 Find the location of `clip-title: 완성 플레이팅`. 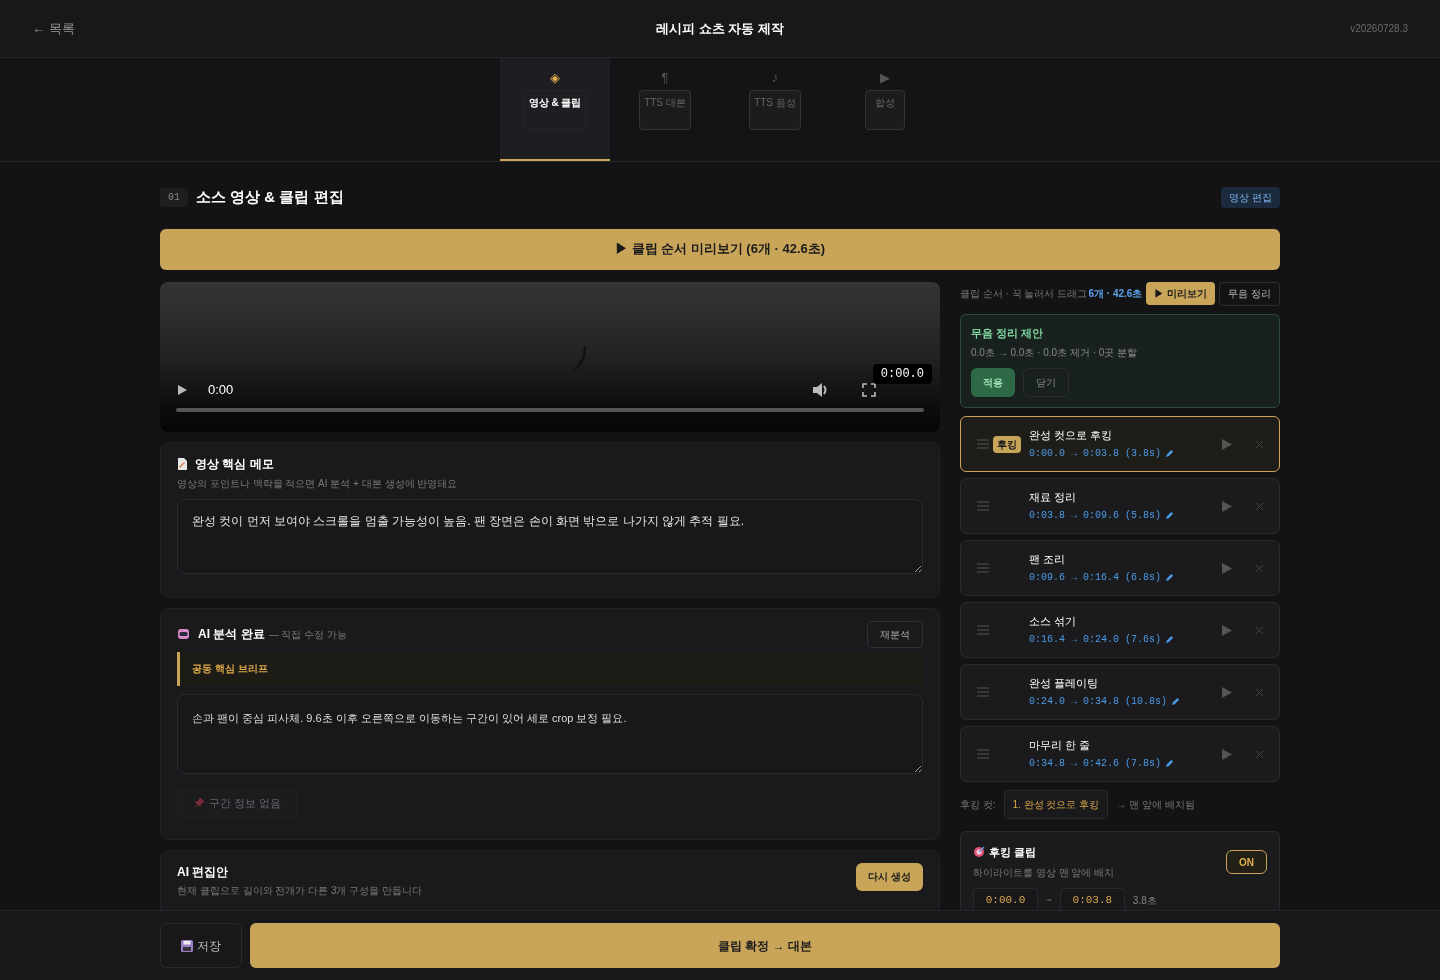

clip-title: 완성 플레이팅 is located at coordinates (1064, 683).